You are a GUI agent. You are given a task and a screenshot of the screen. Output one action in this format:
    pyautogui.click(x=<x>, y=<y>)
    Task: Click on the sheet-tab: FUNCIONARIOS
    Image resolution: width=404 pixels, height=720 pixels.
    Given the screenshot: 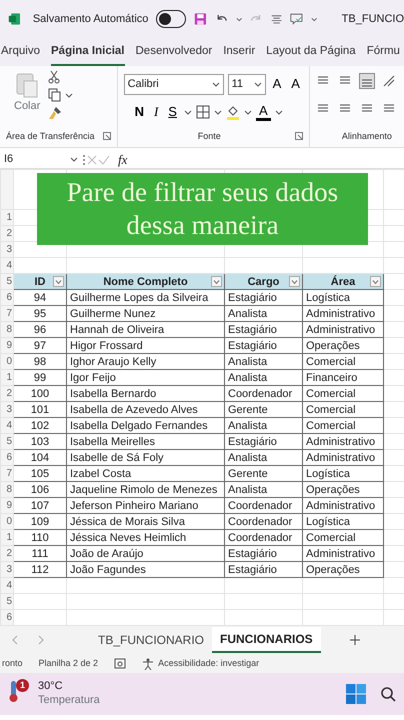 What is the action you would take?
    pyautogui.click(x=266, y=640)
    